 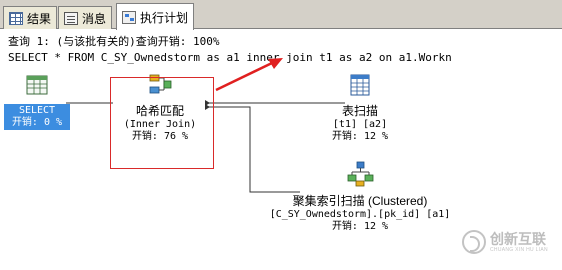 What do you see at coordinates (360, 201) in the screenshot?
I see `index-scan-name: 聚集索引扫描 (Clustered)` at bounding box center [360, 201].